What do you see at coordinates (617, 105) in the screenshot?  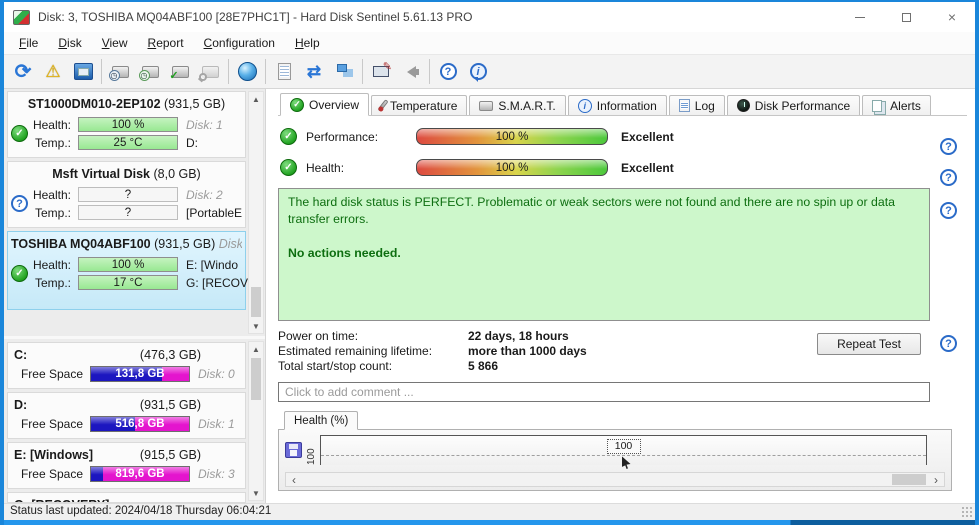 I see `tab-information: i Information` at bounding box center [617, 105].